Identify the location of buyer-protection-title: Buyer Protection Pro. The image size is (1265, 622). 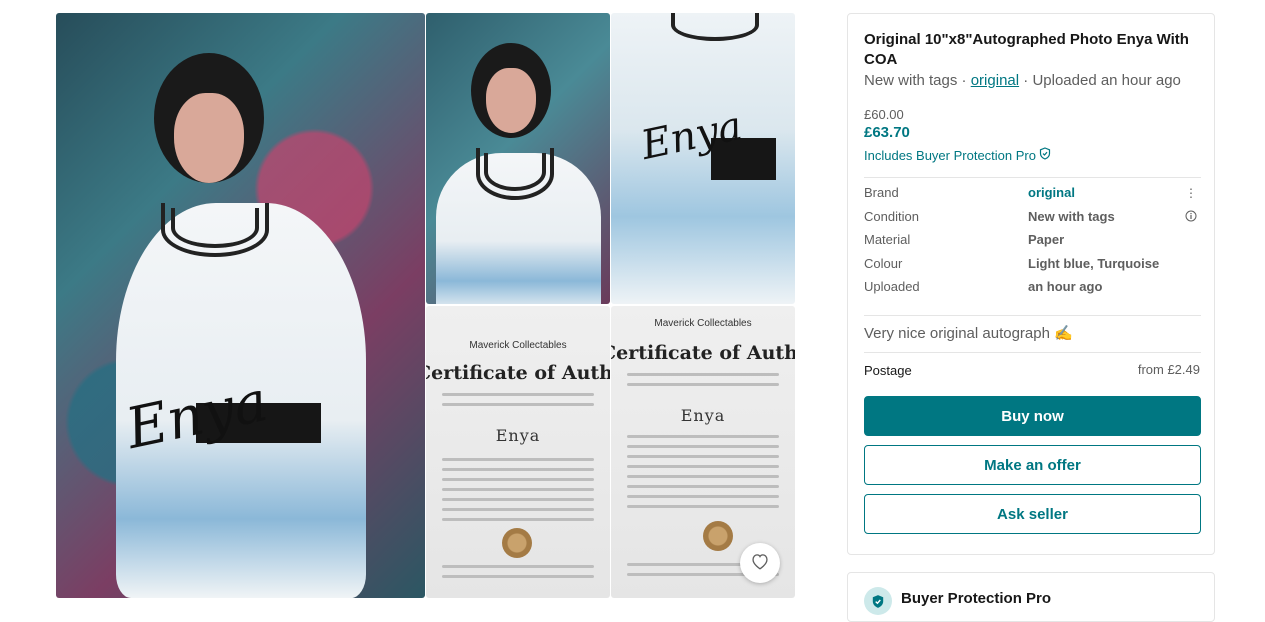
(976, 598).